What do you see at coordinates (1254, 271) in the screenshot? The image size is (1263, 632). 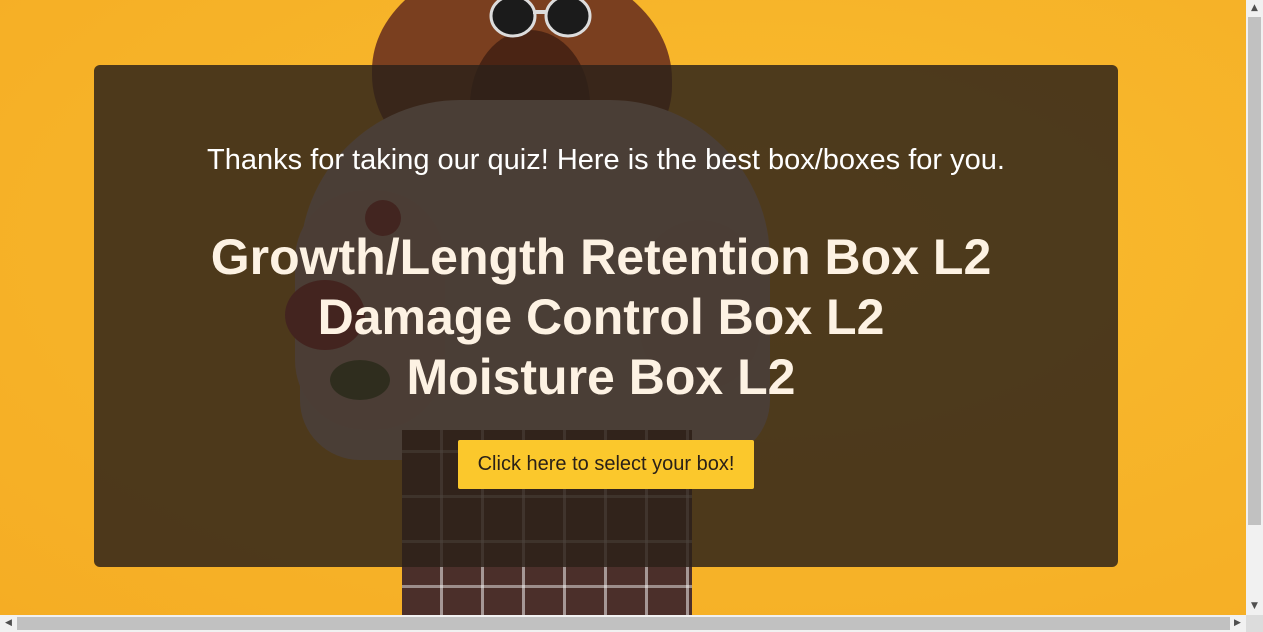 I see `vertical-scrollbar-thumb` at bounding box center [1254, 271].